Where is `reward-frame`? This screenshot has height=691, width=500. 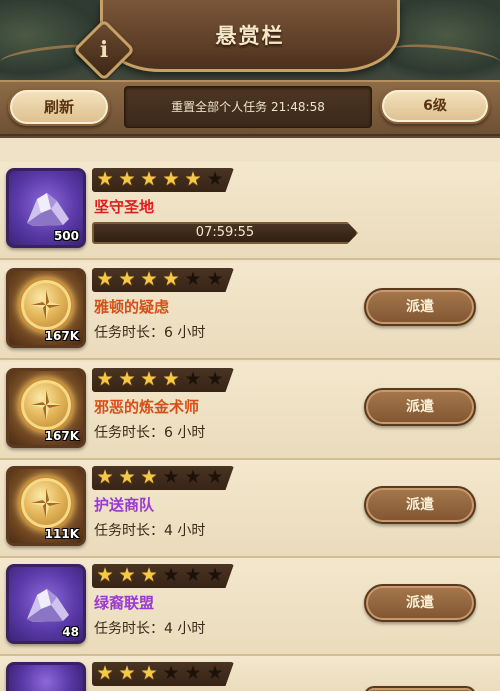 reward-frame is located at coordinates (46, 676).